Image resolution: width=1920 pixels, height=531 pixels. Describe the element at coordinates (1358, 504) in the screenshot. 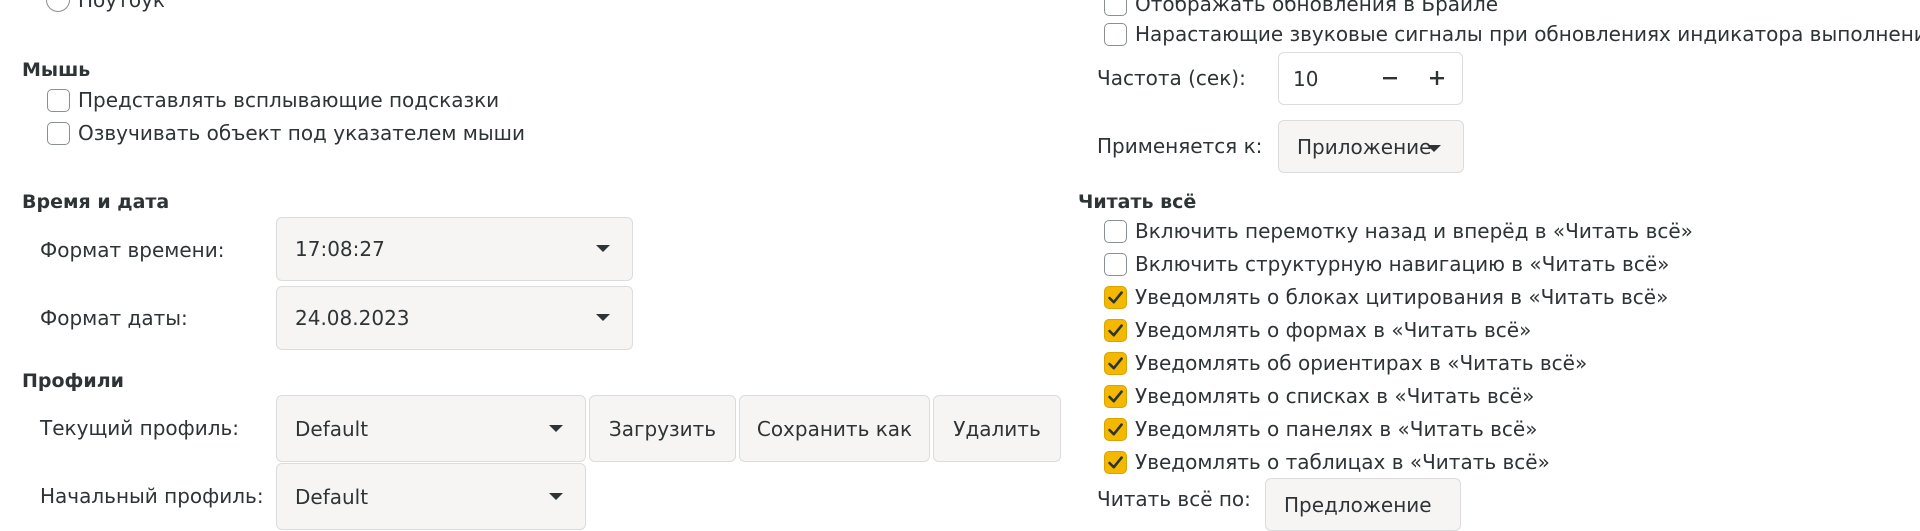

I see `say-all-by-value: Предложение` at that location.